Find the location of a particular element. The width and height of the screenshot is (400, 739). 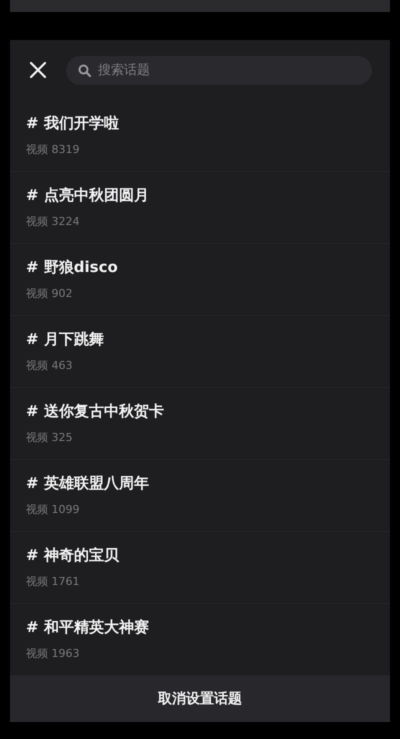

topic-title: # 野狼disco is located at coordinates (72, 267).